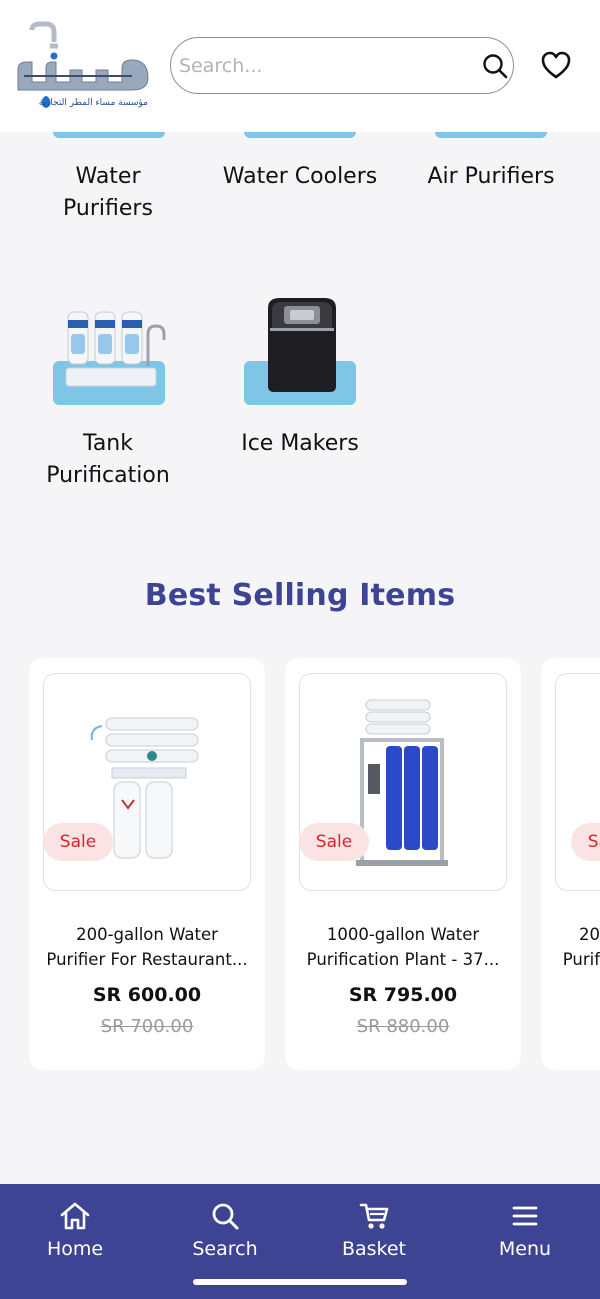  I want to click on product-old-price: SR 700.00, so click(147, 1026).